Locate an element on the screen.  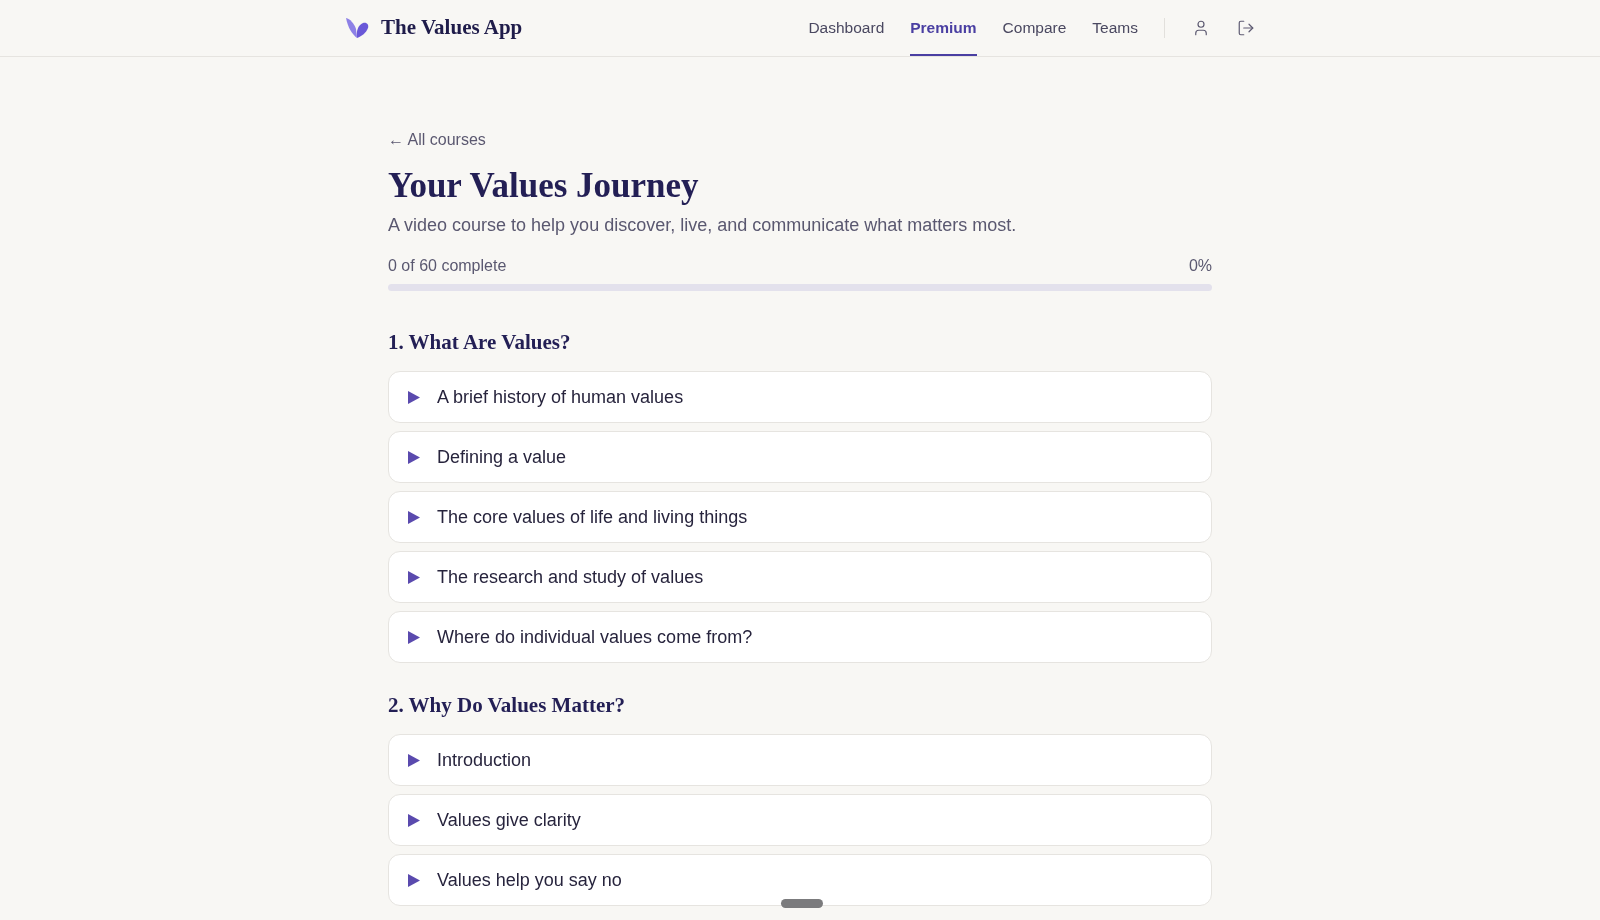
nav-tab: Compare is located at coordinates (1034, 28).